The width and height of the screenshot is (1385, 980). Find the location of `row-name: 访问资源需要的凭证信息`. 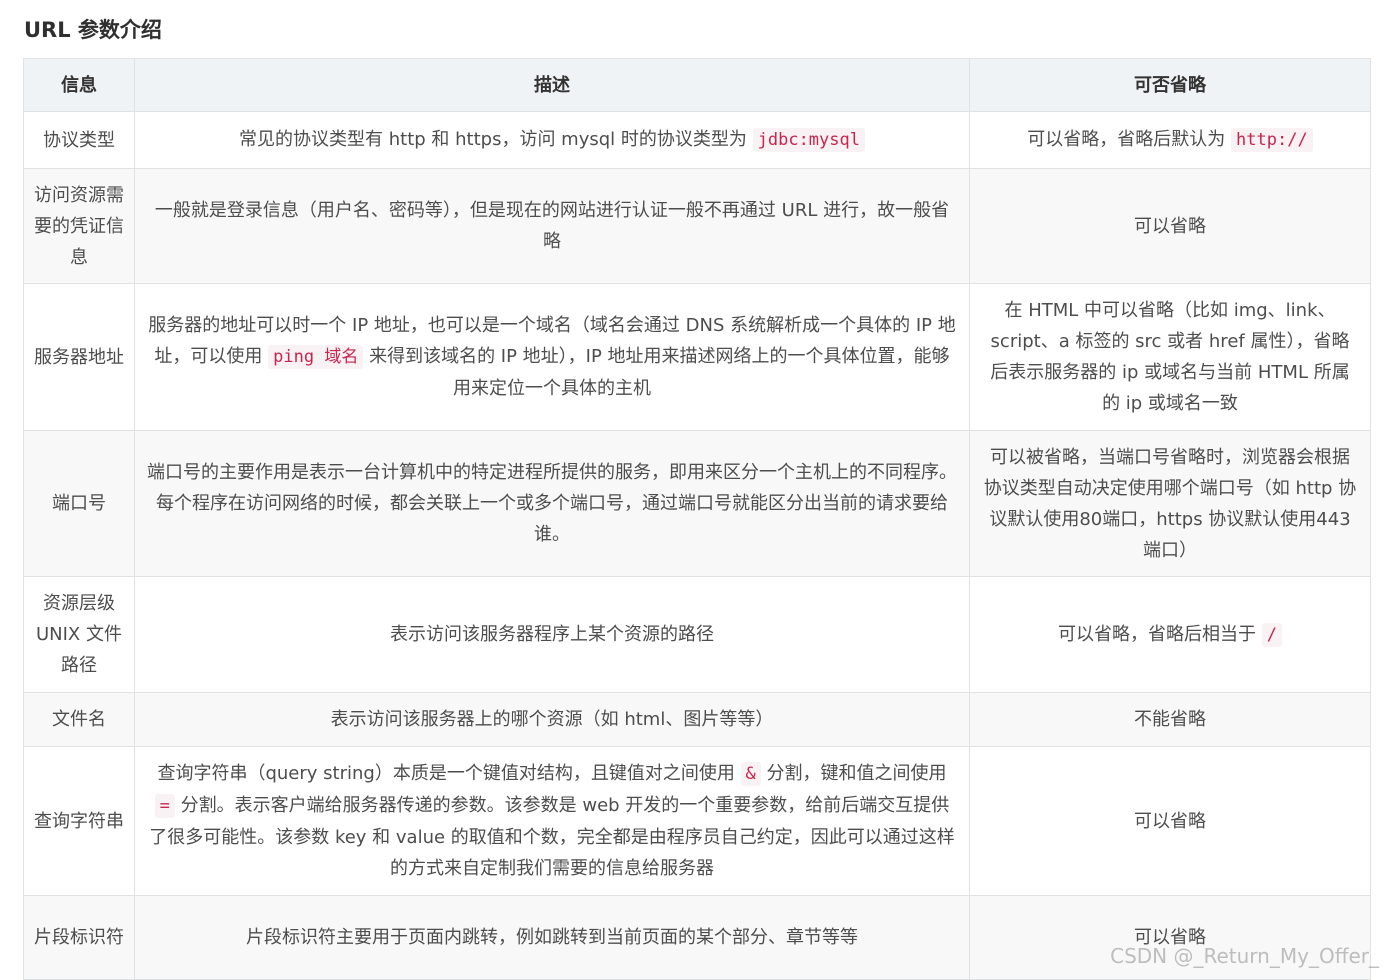

row-name: 访问资源需要的凭证信息 is located at coordinates (79, 226).